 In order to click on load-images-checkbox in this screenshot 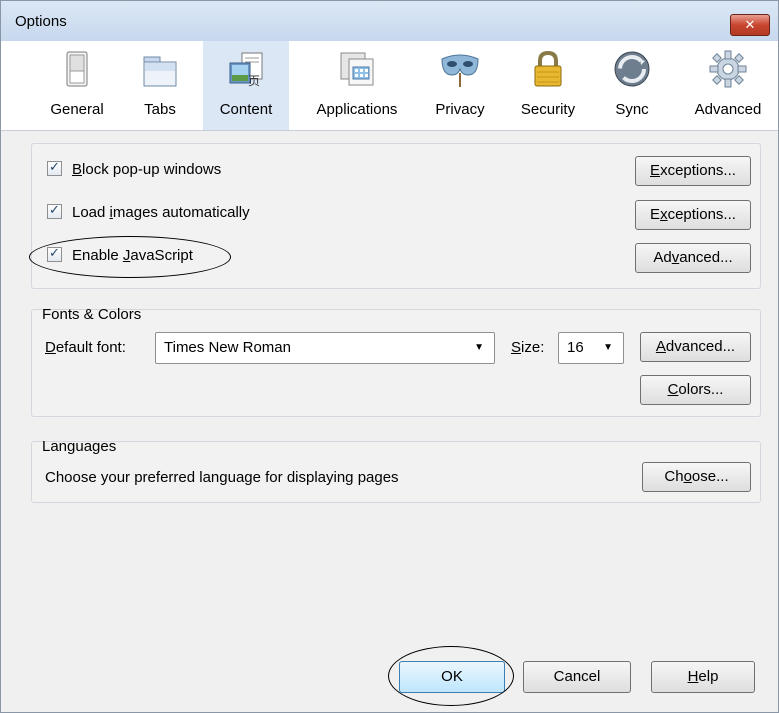, I will do `click(54, 210)`.